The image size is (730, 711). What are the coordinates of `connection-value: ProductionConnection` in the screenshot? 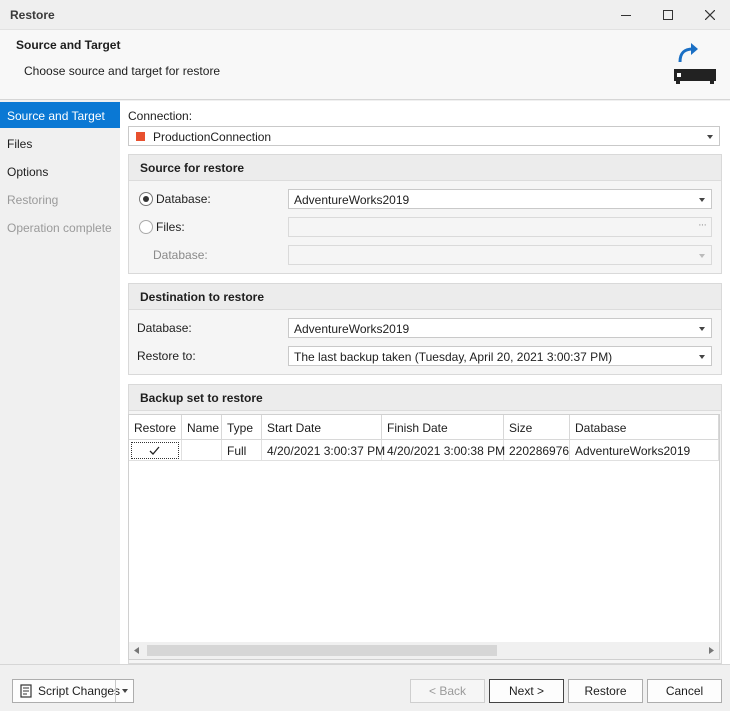 It's located at (212, 137).